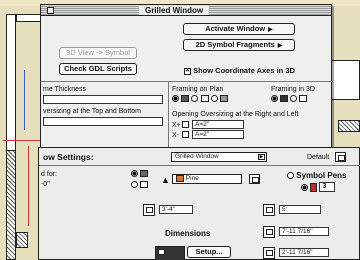 The height and width of the screenshot is (260, 360). What do you see at coordinates (92, 111) in the screenshot?
I see `oversizing-top-bottom-label: versizing at the Top and Bottom` at bounding box center [92, 111].